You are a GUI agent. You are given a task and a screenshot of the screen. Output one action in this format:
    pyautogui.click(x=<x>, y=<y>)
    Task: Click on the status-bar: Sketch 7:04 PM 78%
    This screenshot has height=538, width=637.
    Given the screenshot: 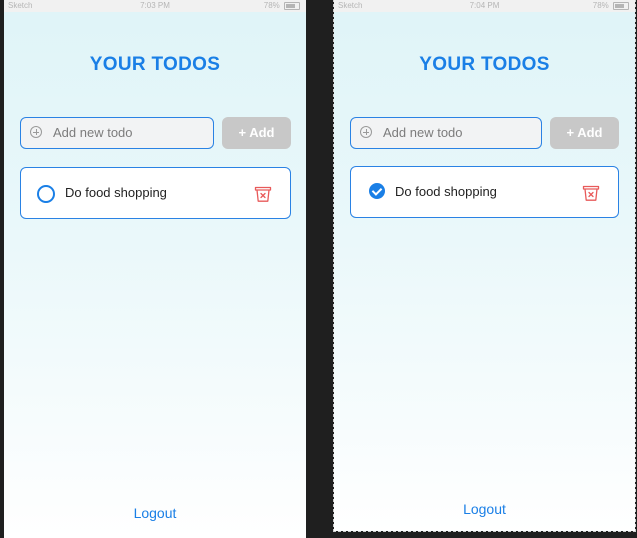 What is the action you would take?
    pyautogui.click(x=484, y=6)
    